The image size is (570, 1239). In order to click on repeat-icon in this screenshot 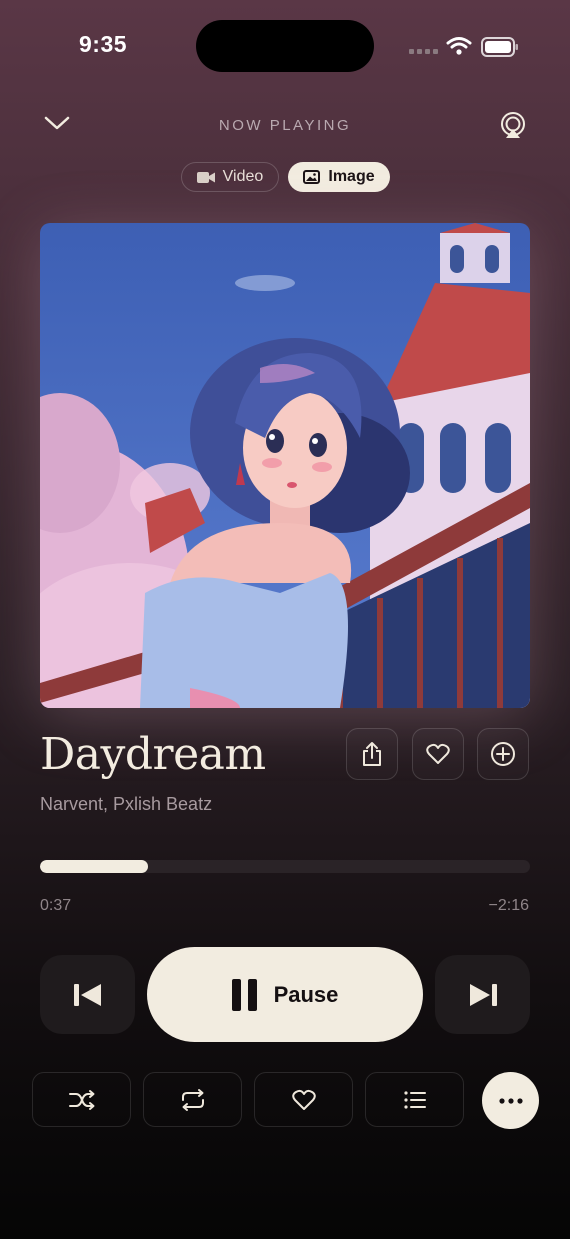, I will do `click(192, 1099)`.